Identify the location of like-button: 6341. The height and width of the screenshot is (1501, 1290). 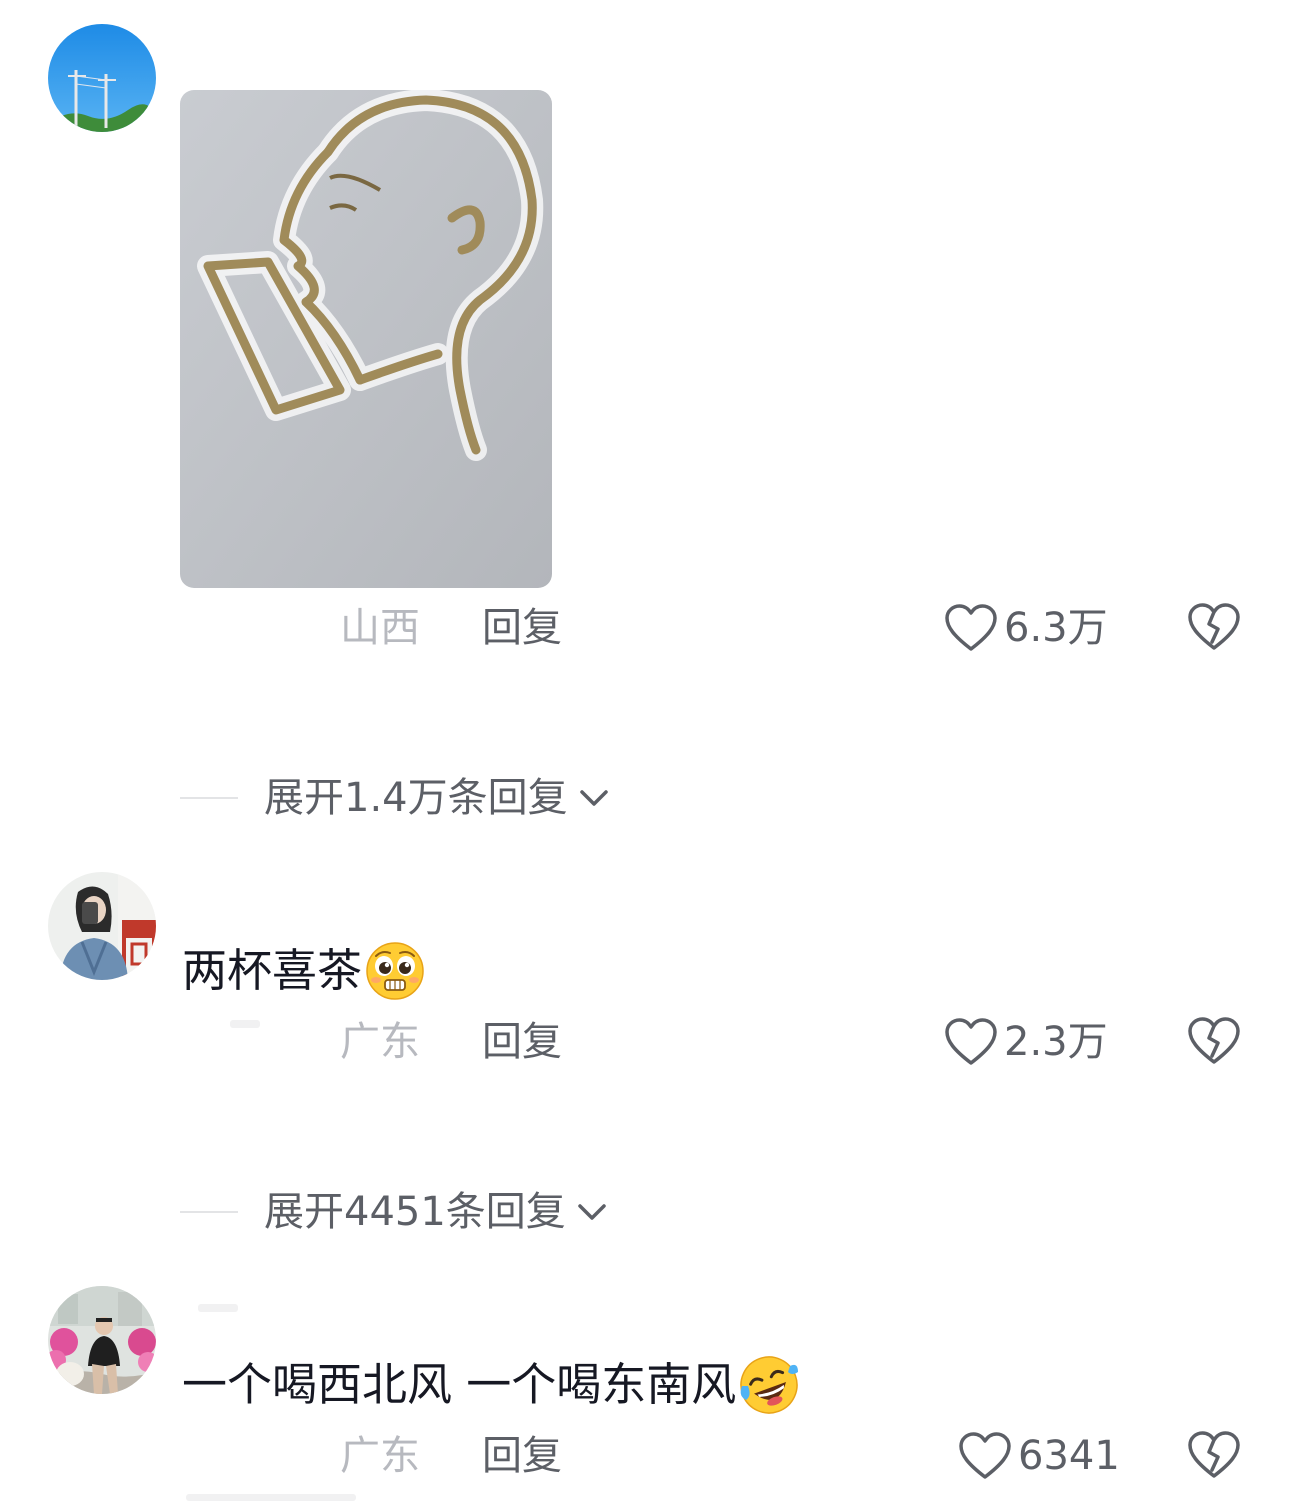
(1039, 1456).